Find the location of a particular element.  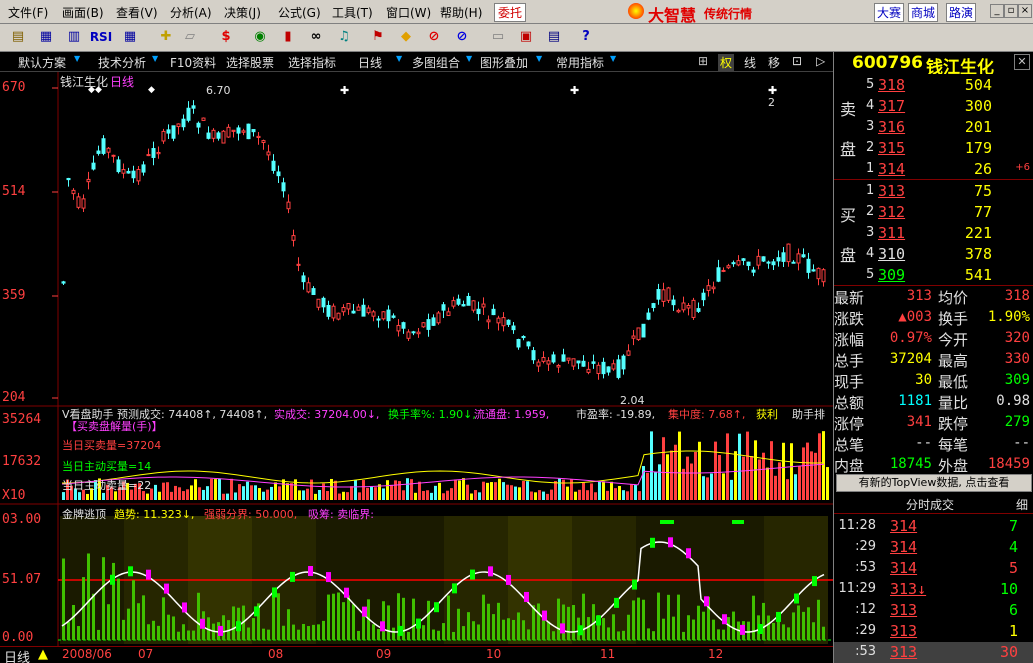

sell-level-row: 2 315 179 is located at coordinates (947, 148).